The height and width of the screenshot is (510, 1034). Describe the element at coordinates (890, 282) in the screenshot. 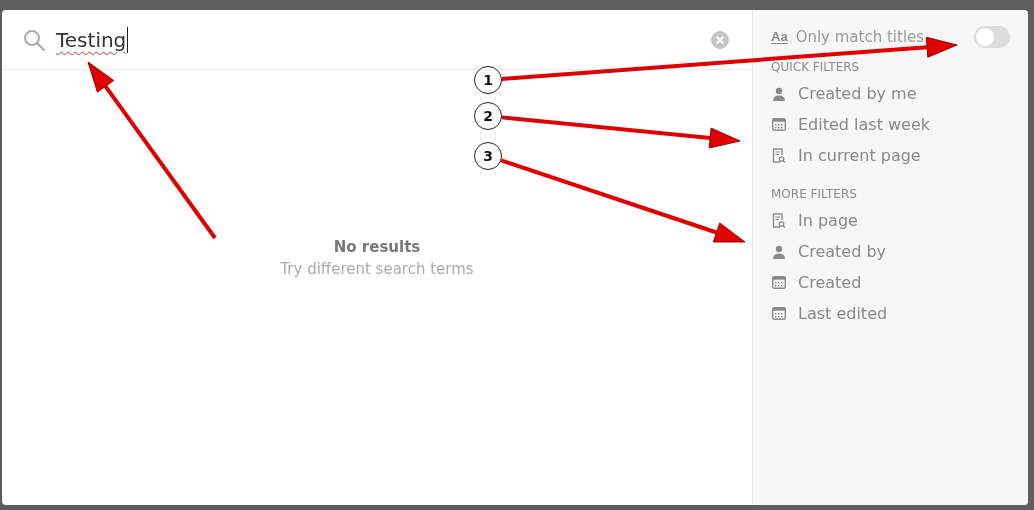

I see `filter-item: Created` at that location.